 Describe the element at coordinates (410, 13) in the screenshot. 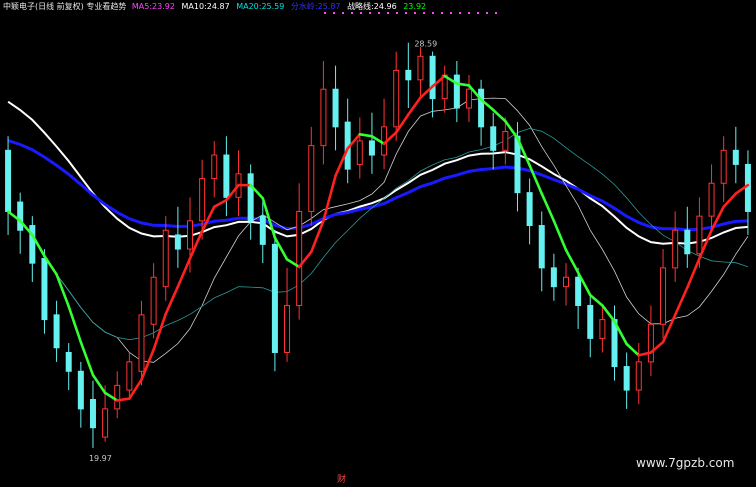

I see `axis-ticks` at that location.